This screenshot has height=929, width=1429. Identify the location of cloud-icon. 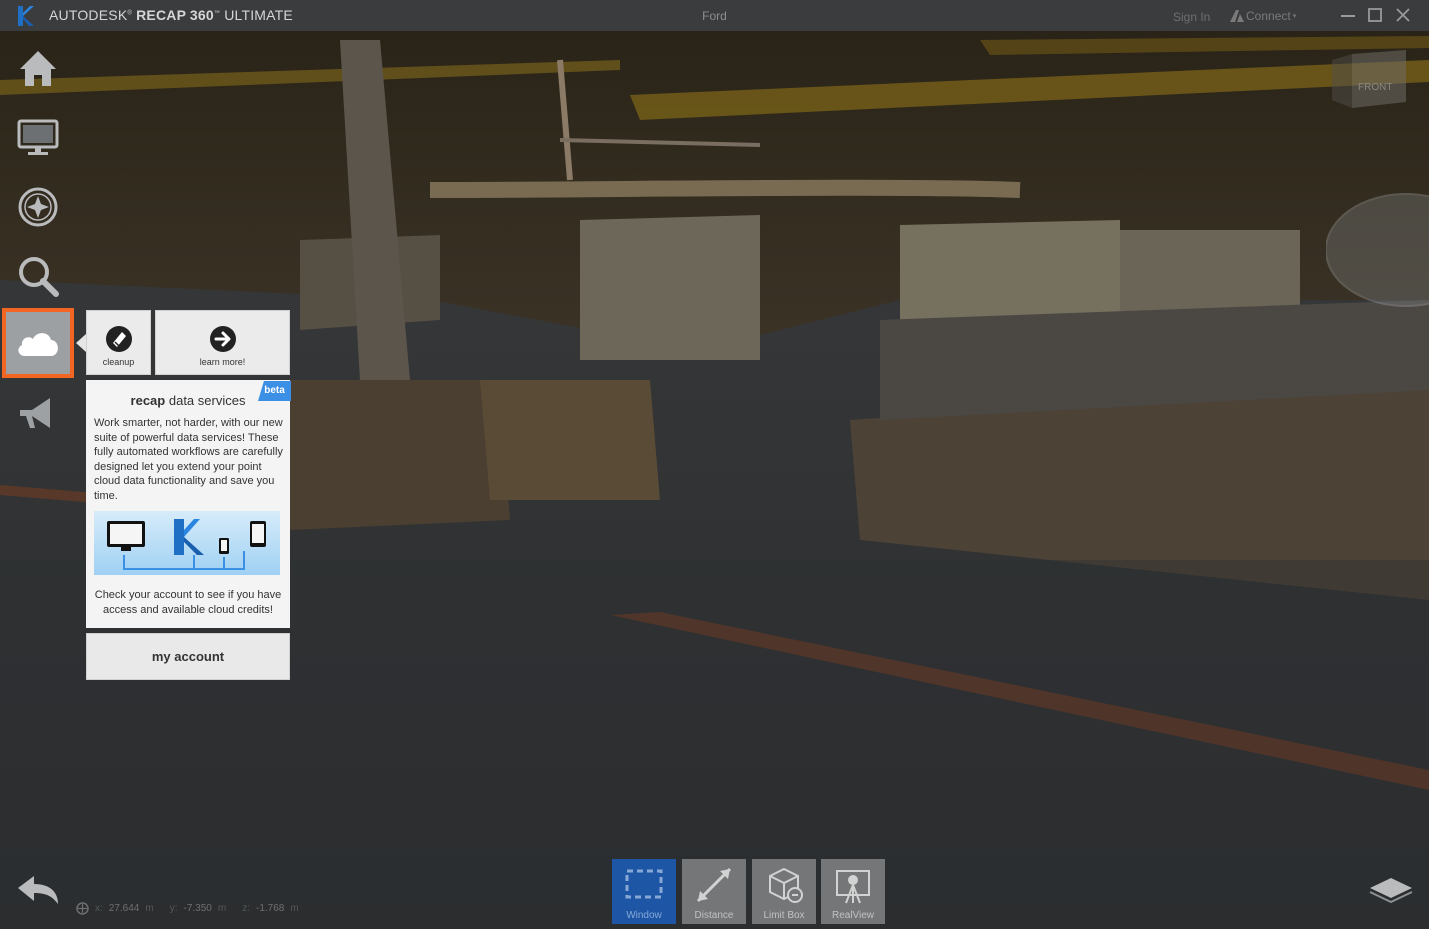
(38, 344).